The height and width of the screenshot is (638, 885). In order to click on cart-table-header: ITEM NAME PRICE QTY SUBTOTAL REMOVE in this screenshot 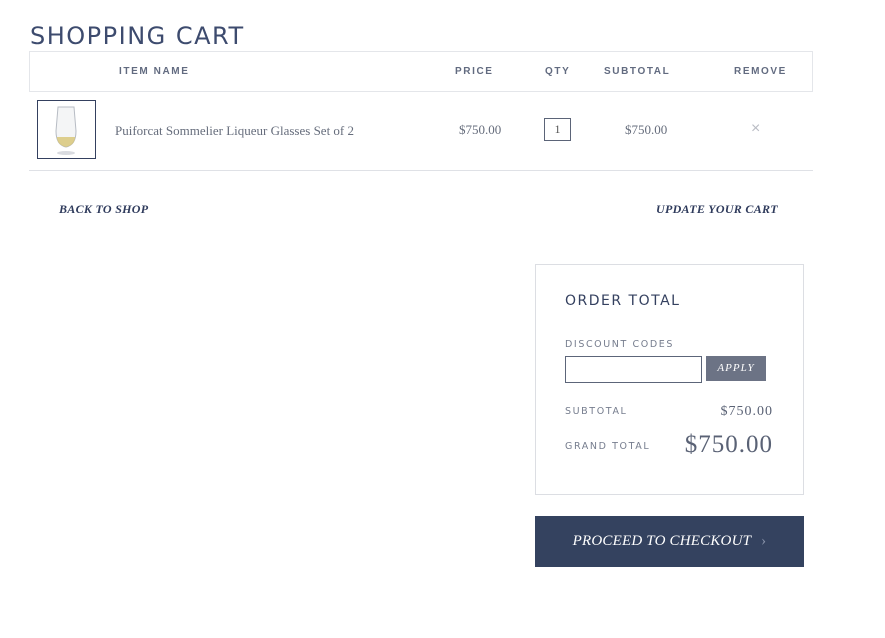, I will do `click(421, 71)`.